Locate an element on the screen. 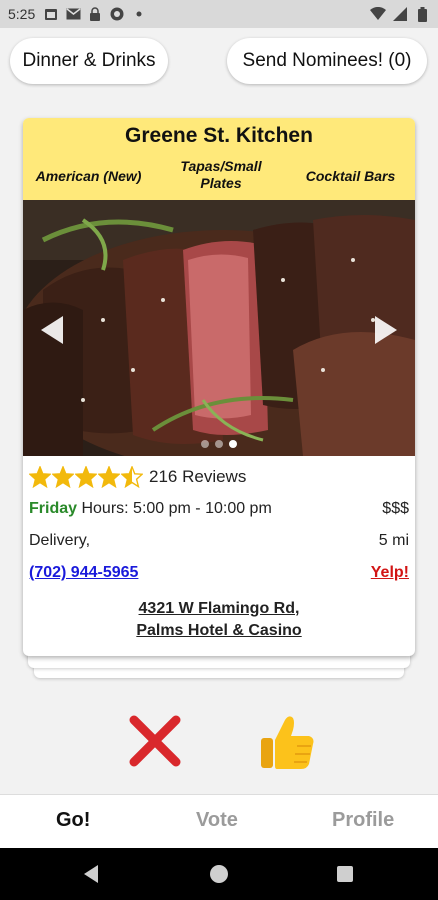 Image resolution: width=438 pixels, height=900 pixels. app-icon is located at coordinates (117, 14).